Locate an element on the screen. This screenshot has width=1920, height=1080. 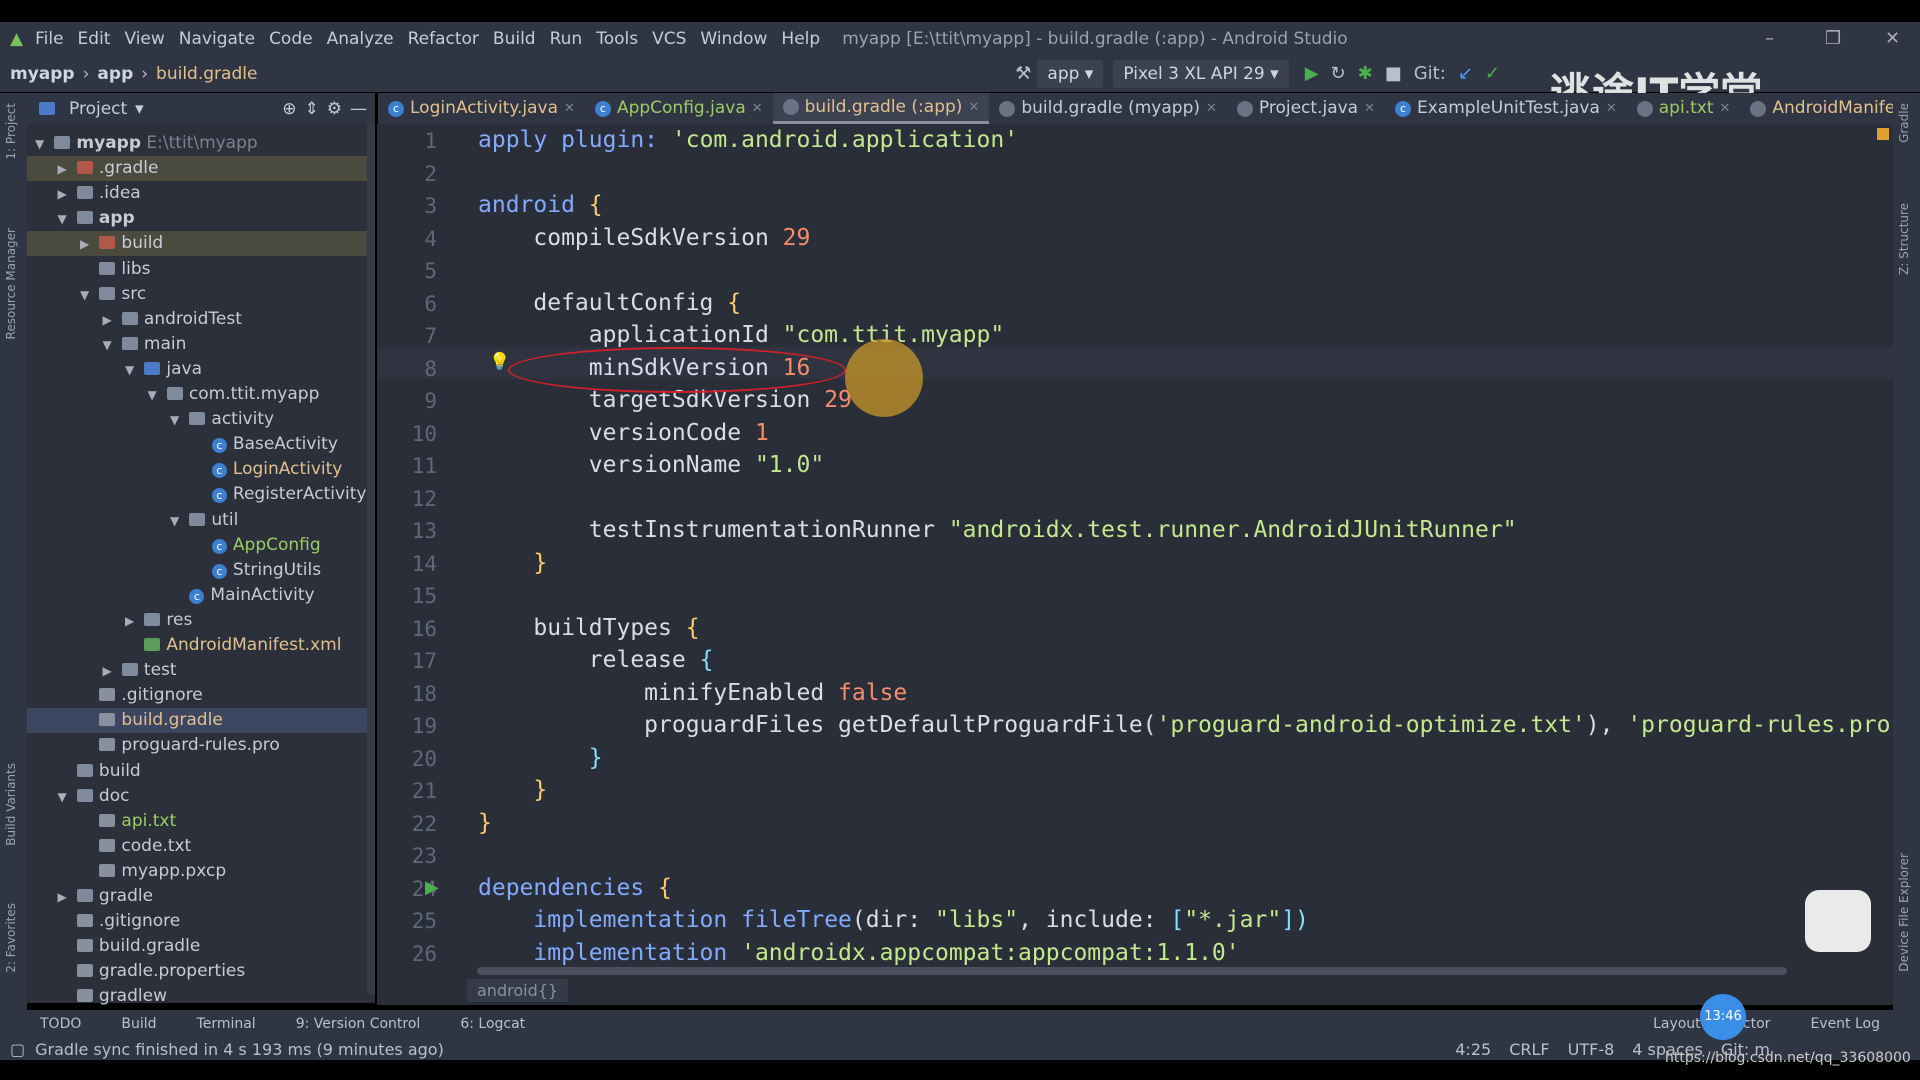
tree-item: c MainActivity is located at coordinates (201, 595).